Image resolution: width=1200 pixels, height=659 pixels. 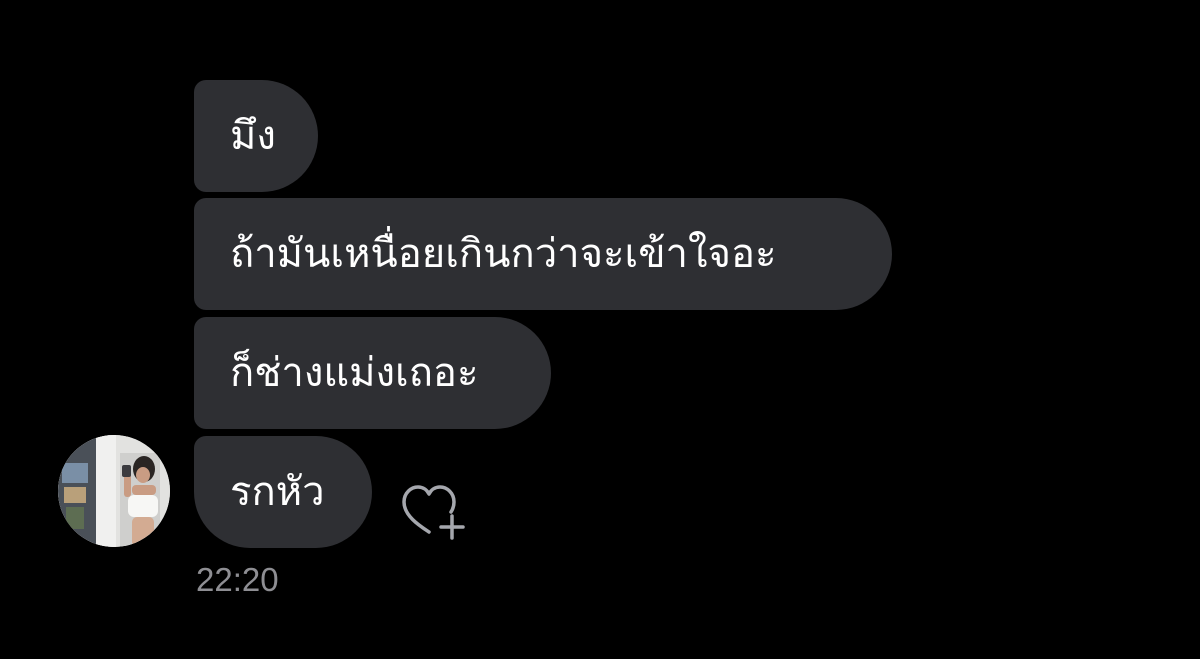 What do you see at coordinates (543, 254) in the screenshot?
I see `message-bubble-2: ถ้ามันเหนื่อยเกินกว่าจะเข้าใจอะ` at bounding box center [543, 254].